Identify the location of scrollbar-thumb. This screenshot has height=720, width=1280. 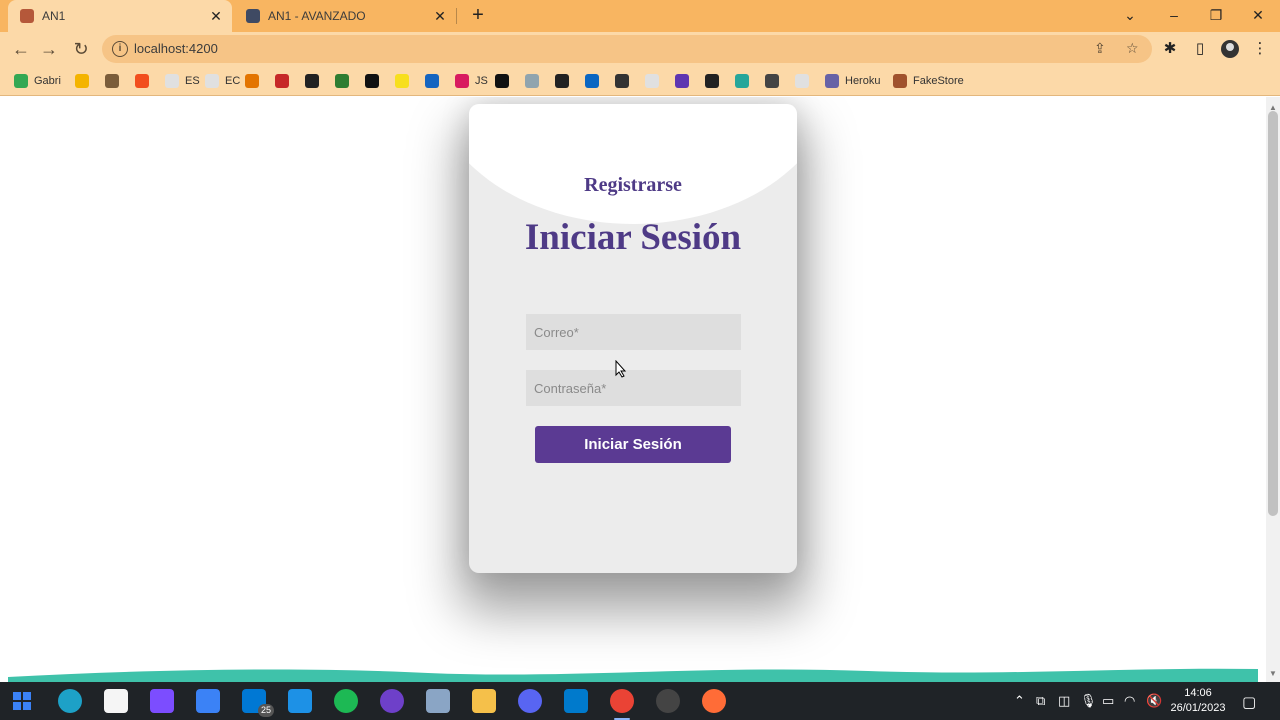
(1273, 313).